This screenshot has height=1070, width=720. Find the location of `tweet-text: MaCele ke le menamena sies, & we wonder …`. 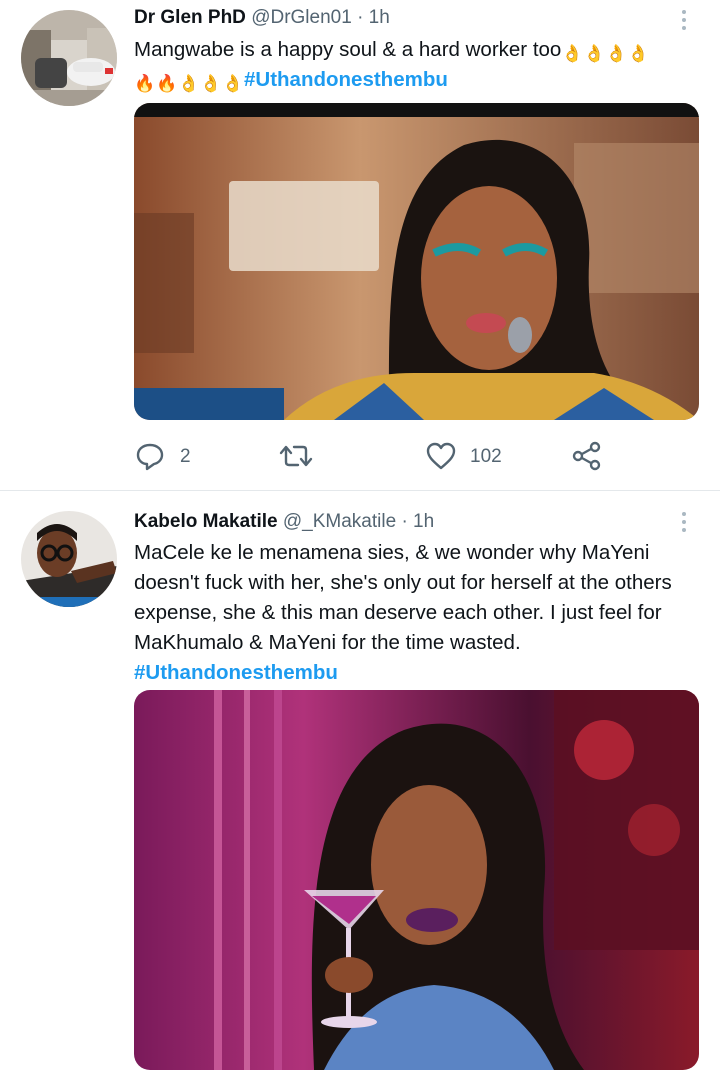

tweet-text: MaCele ke le menamena sies, & we wonder … is located at coordinates (410, 613).